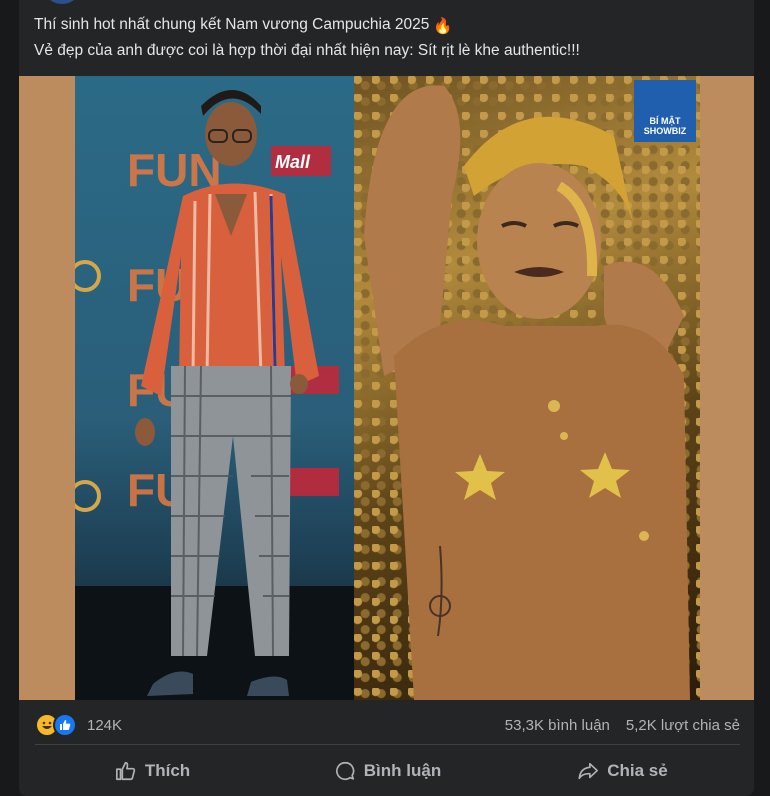 This screenshot has height=796, width=770. Describe the element at coordinates (345, 771) in the screenshot. I see `comment-bubble-icon` at that location.